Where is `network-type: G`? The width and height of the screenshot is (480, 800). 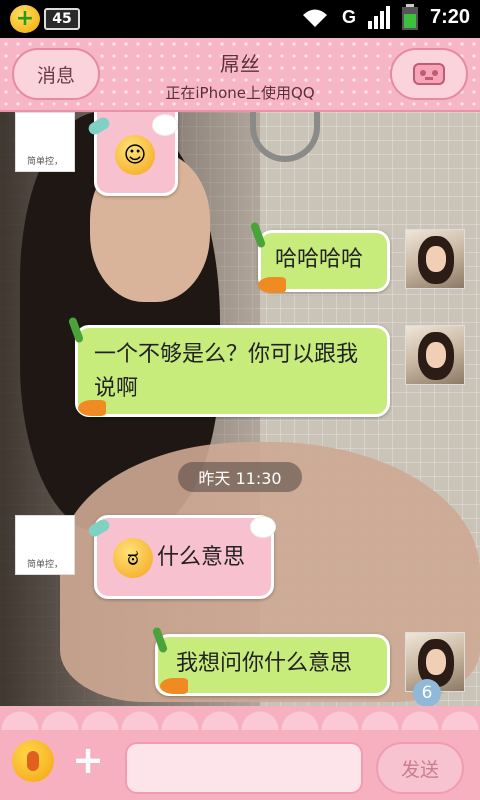 network-type: G is located at coordinates (348, 16).